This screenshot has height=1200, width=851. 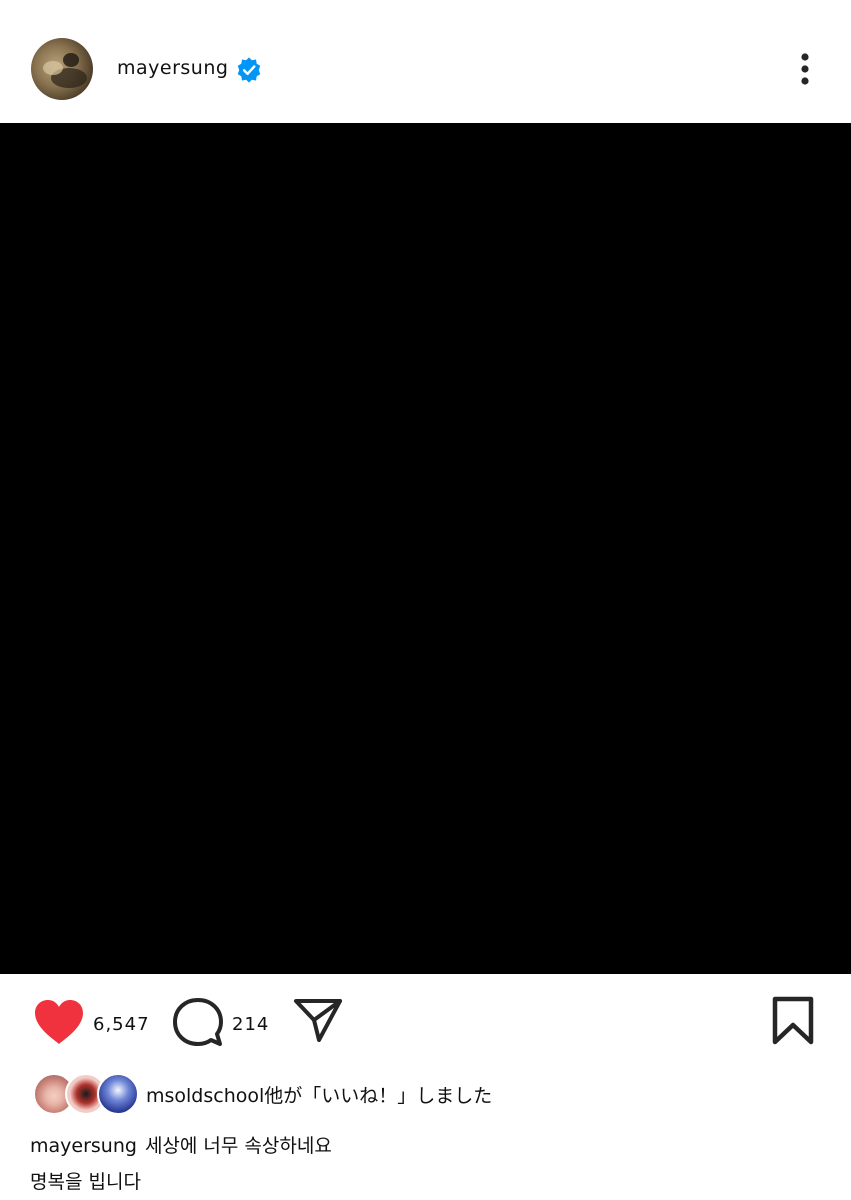 What do you see at coordinates (62, 69) in the screenshot?
I see `profile-avatar` at bounding box center [62, 69].